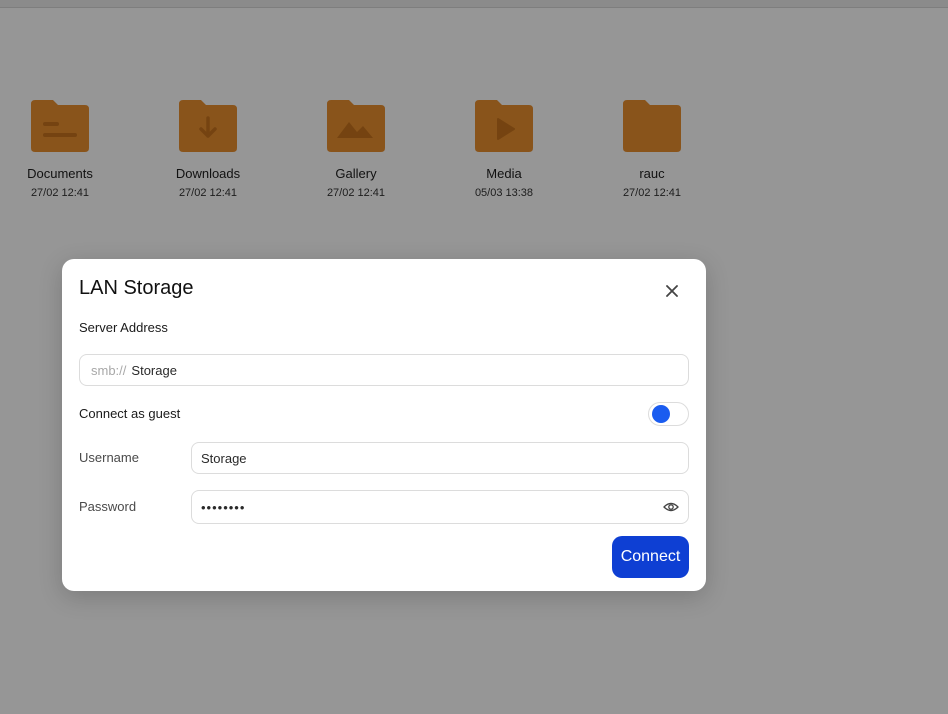 This screenshot has width=948, height=714. I want to click on username-input: Storage, so click(440, 458).